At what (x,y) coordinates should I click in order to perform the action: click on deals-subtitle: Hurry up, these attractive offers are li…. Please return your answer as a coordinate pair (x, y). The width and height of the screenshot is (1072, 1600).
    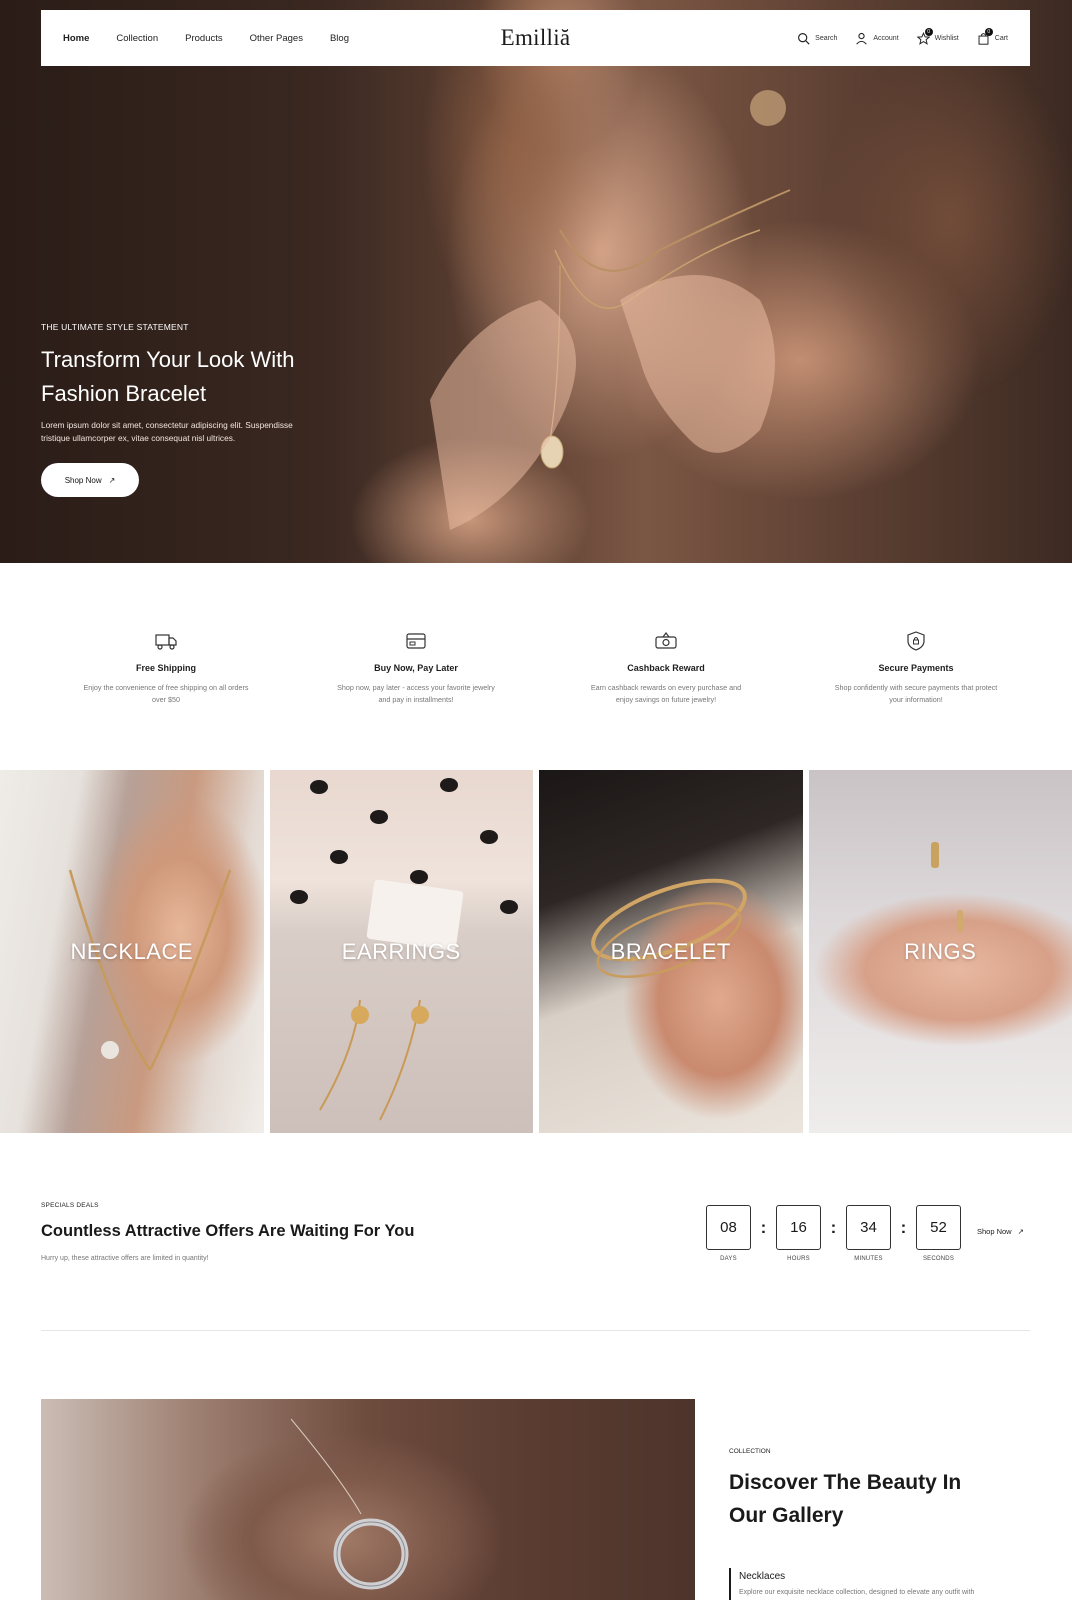
    Looking at the image, I should click on (125, 1258).